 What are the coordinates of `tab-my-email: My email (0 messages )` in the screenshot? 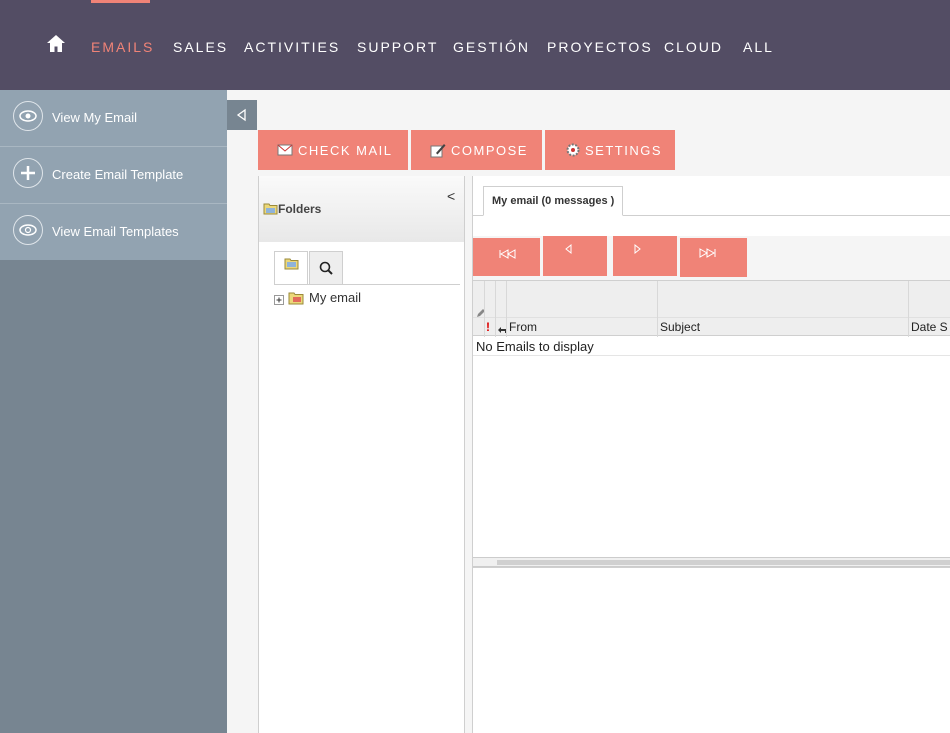 It's located at (553, 201).